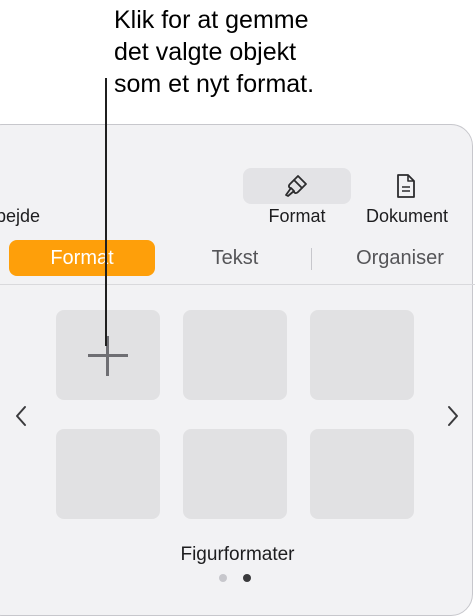 Image resolution: width=475 pixels, height=616 pixels. What do you see at coordinates (235, 258) in the screenshot?
I see `tab-tekst: Tekst` at bounding box center [235, 258].